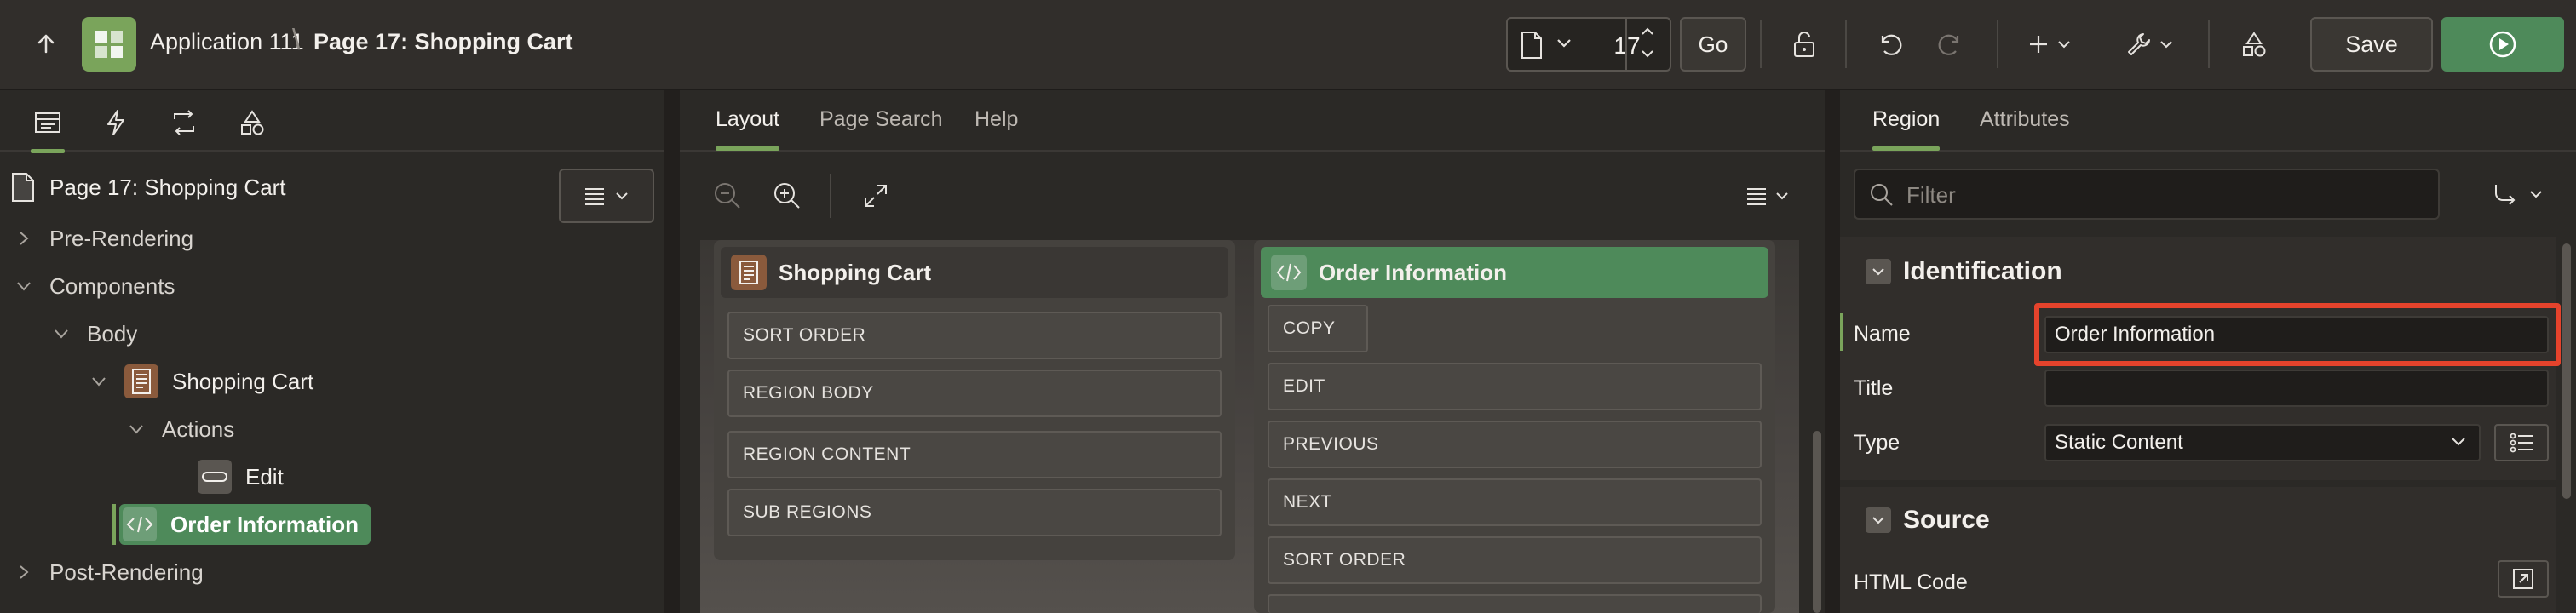 Image resolution: width=2576 pixels, height=613 pixels. I want to click on tree-root-label: Page 17: Shopping Cart, so click(168, 187).